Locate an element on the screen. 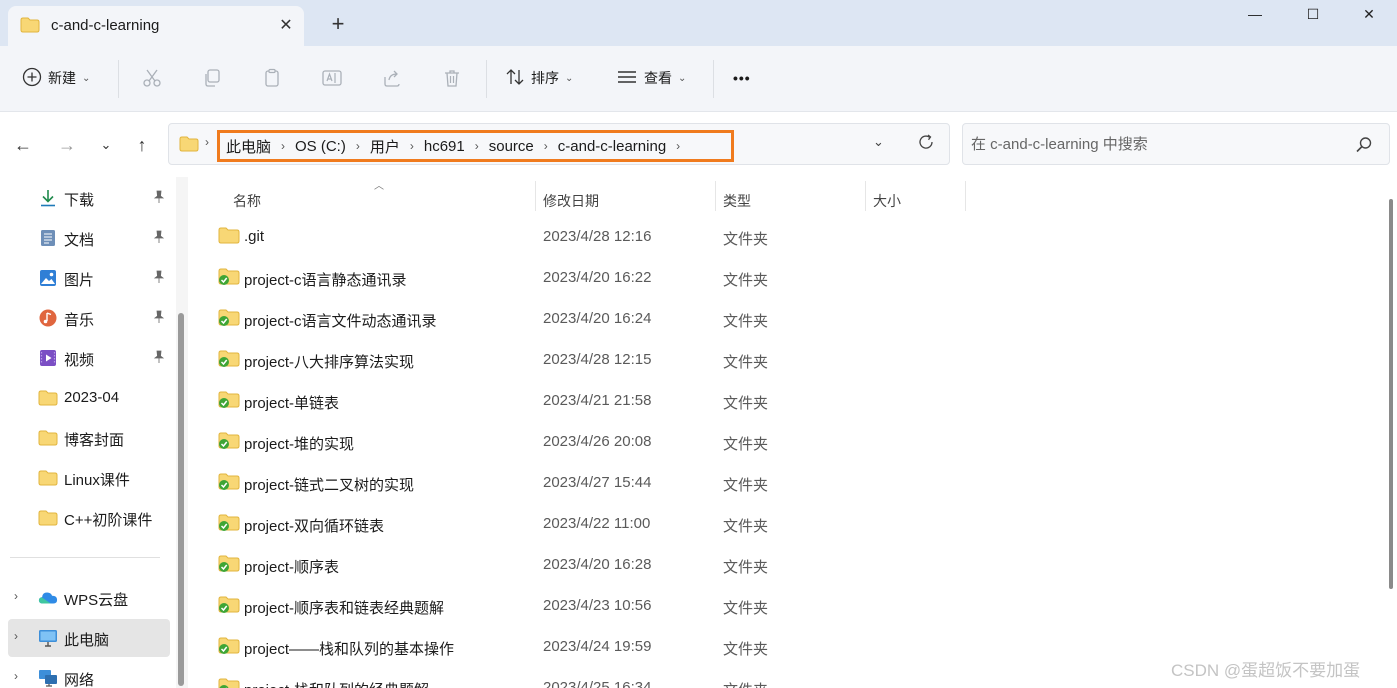 The width and height of the screenshot is (1397, 688). cut-button is located at coordinates (152, 78).